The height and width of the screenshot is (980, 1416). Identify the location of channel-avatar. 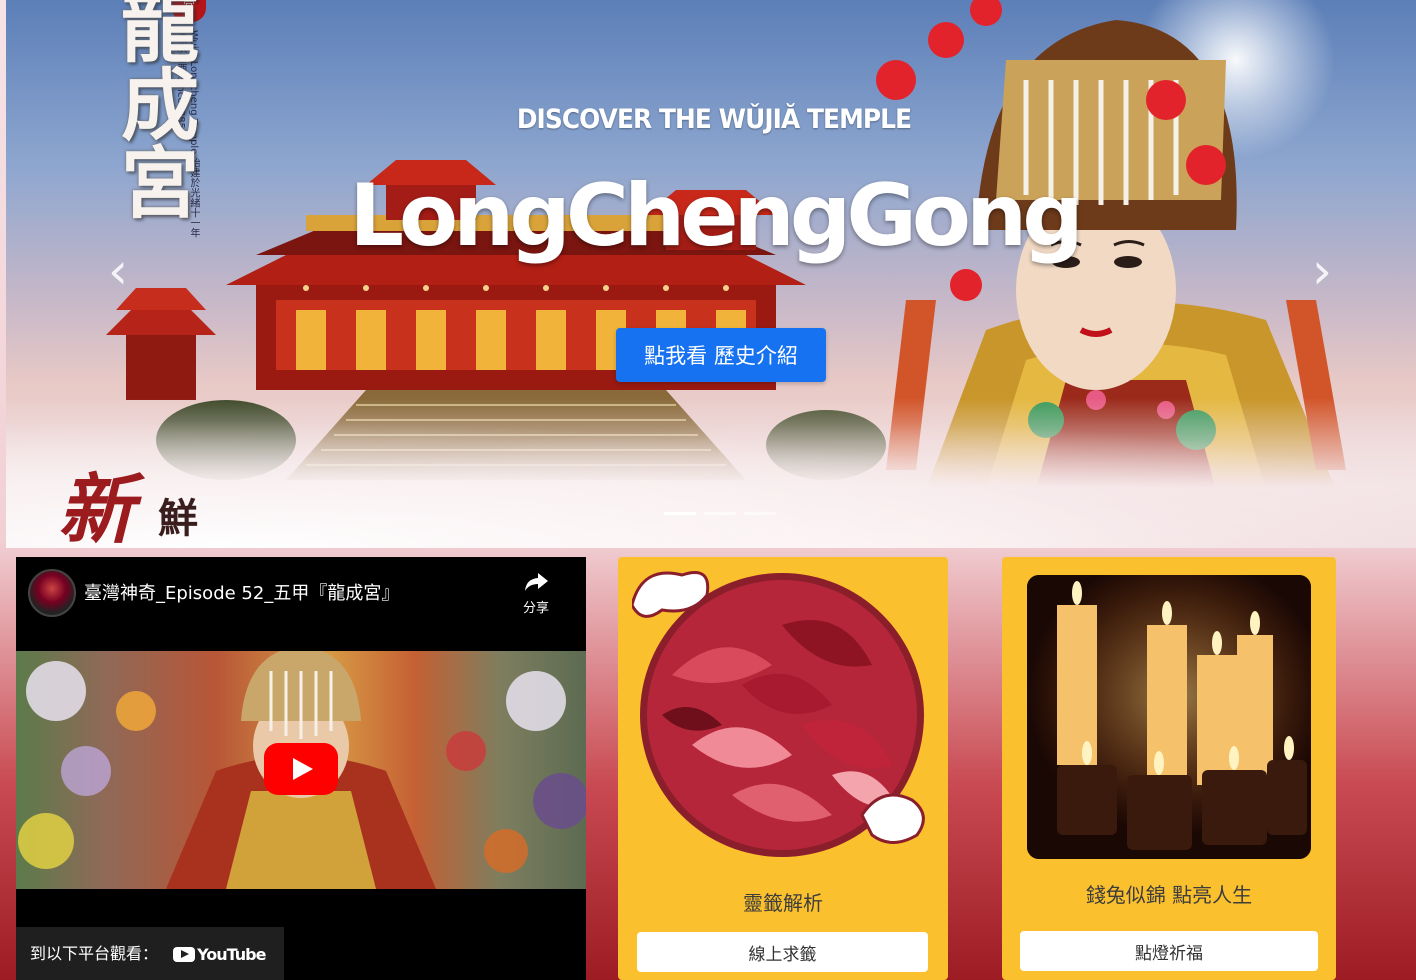
(52, 593).